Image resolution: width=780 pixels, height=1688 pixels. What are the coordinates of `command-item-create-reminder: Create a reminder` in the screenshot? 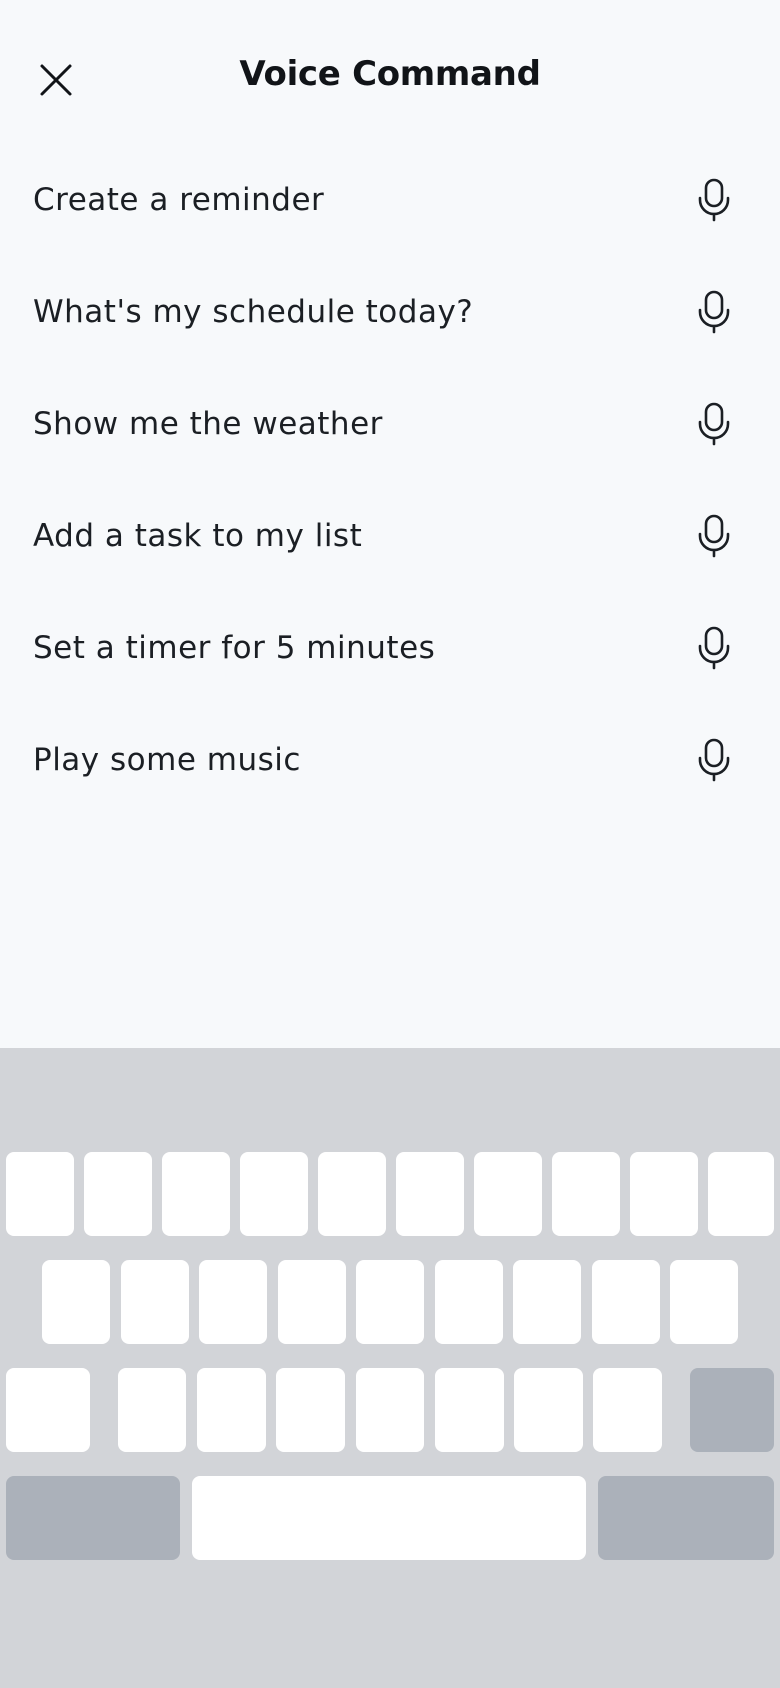 It's located at (390, 200).